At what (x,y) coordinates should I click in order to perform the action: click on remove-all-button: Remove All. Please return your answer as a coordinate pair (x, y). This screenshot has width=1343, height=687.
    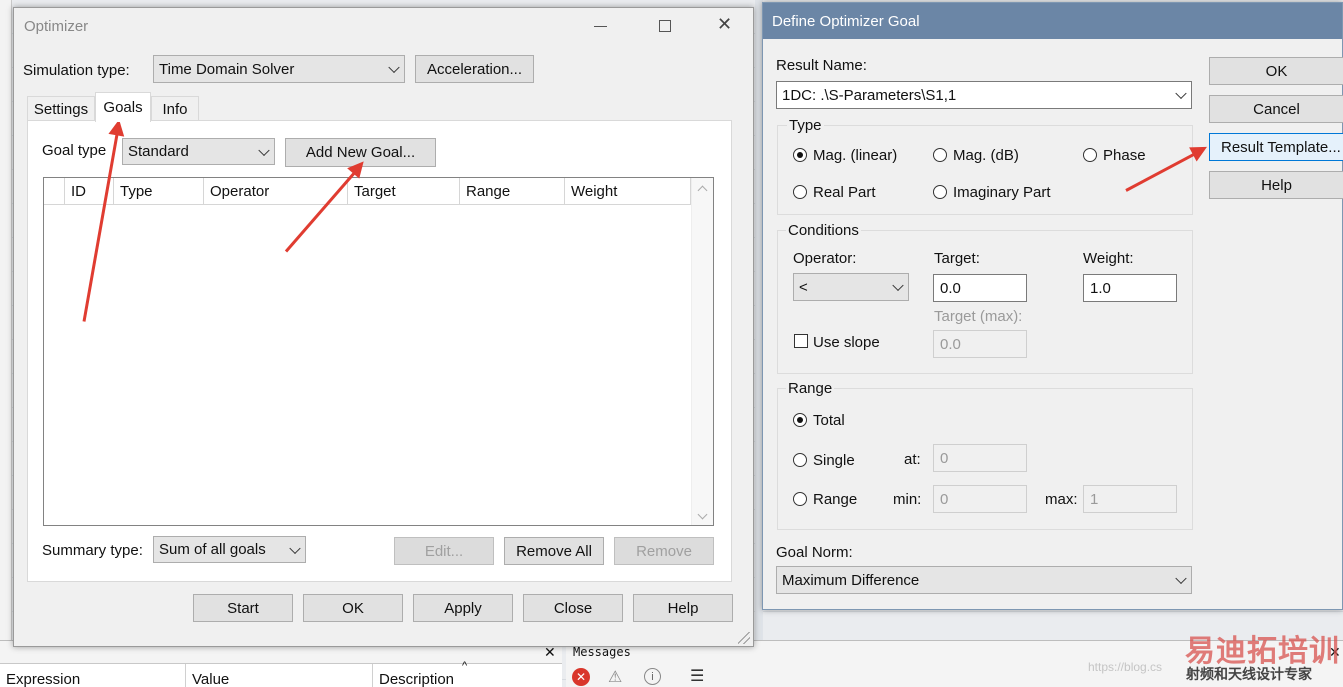
    Looking at the image, I should click on (554, 551).